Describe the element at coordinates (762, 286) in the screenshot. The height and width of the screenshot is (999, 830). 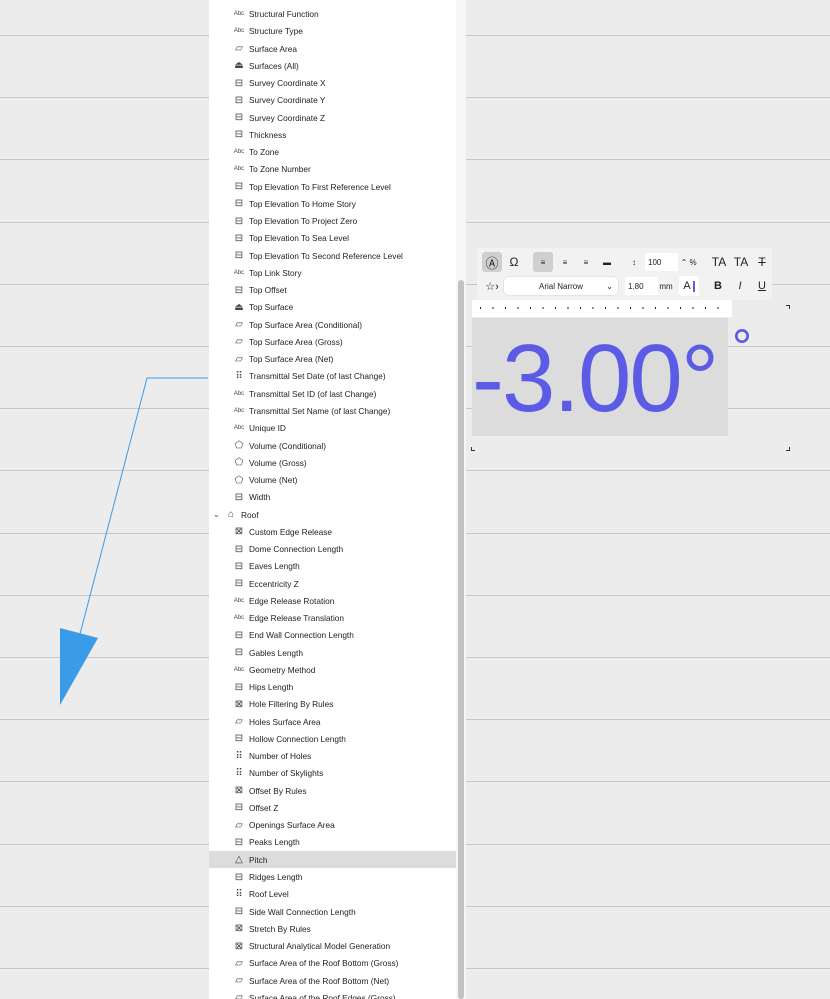
I see `underline-button: U` at that location.